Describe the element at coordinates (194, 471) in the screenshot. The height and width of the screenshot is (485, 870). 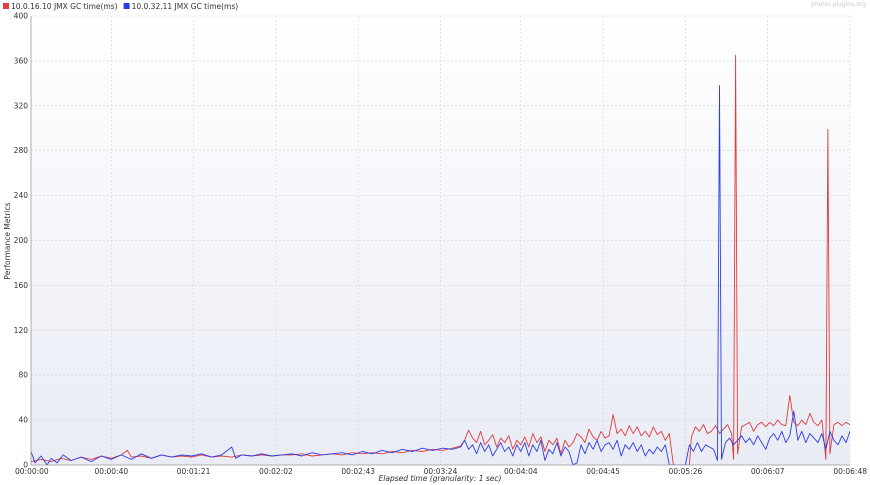
I see `x-tick-label: 00:01:21` at that location.